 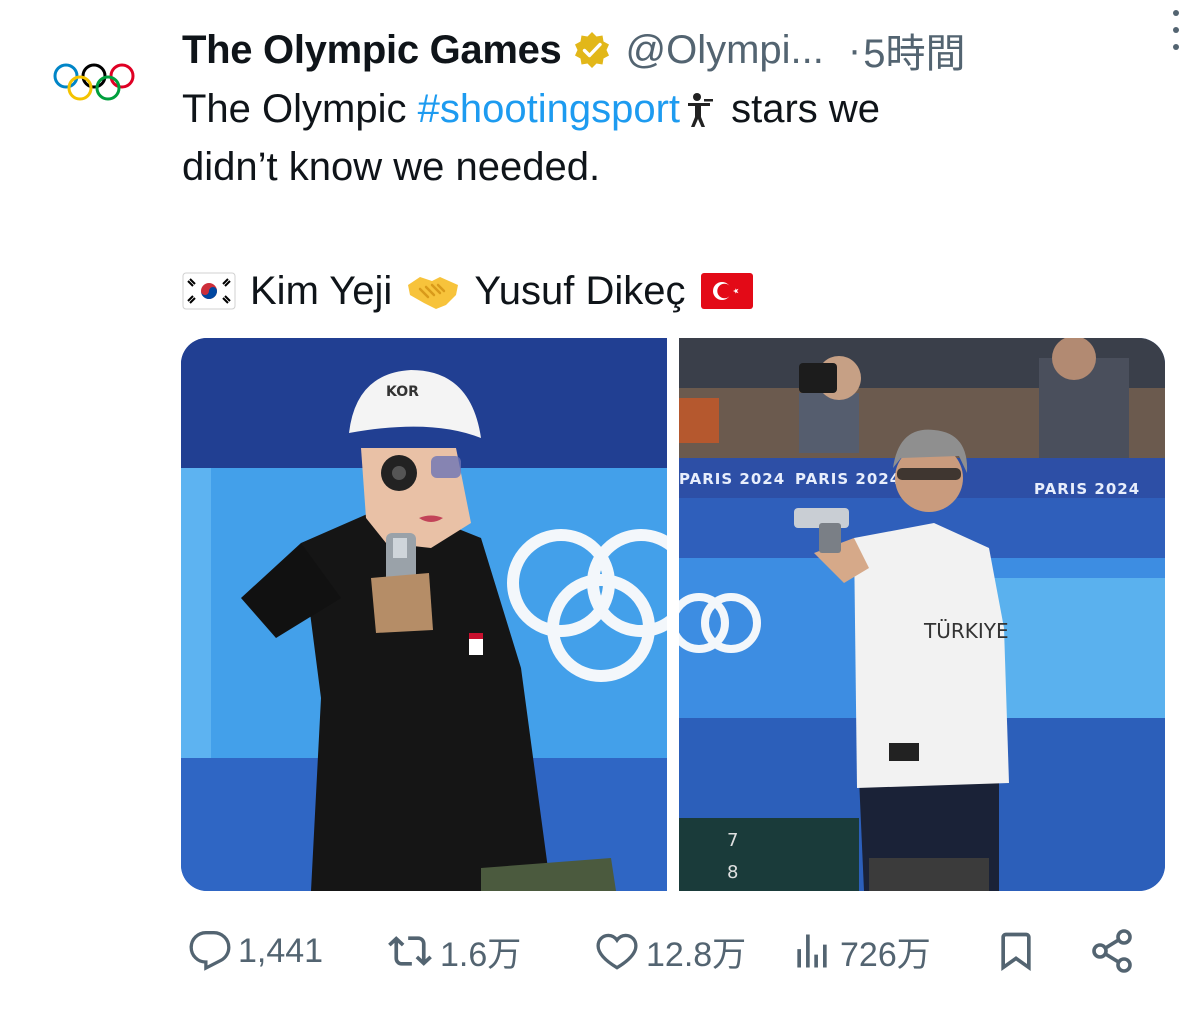 I want to click on avatar, so click(x=94, y=82).